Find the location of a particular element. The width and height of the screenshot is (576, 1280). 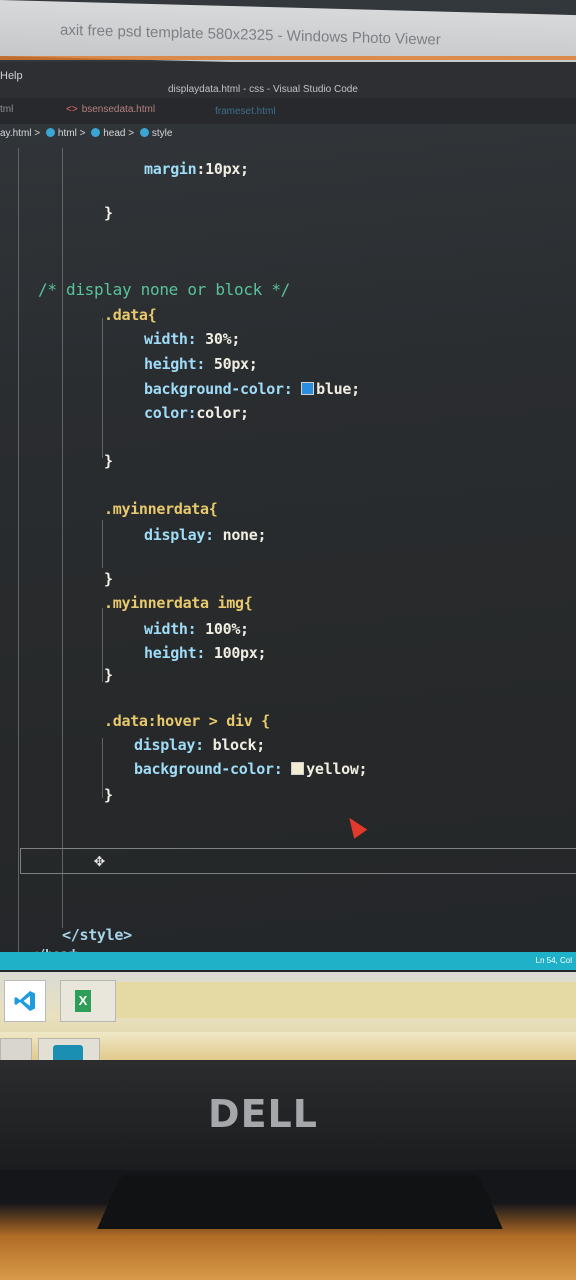

code-selector: .myinnerdata img{ is located at coordinates (178, 603).